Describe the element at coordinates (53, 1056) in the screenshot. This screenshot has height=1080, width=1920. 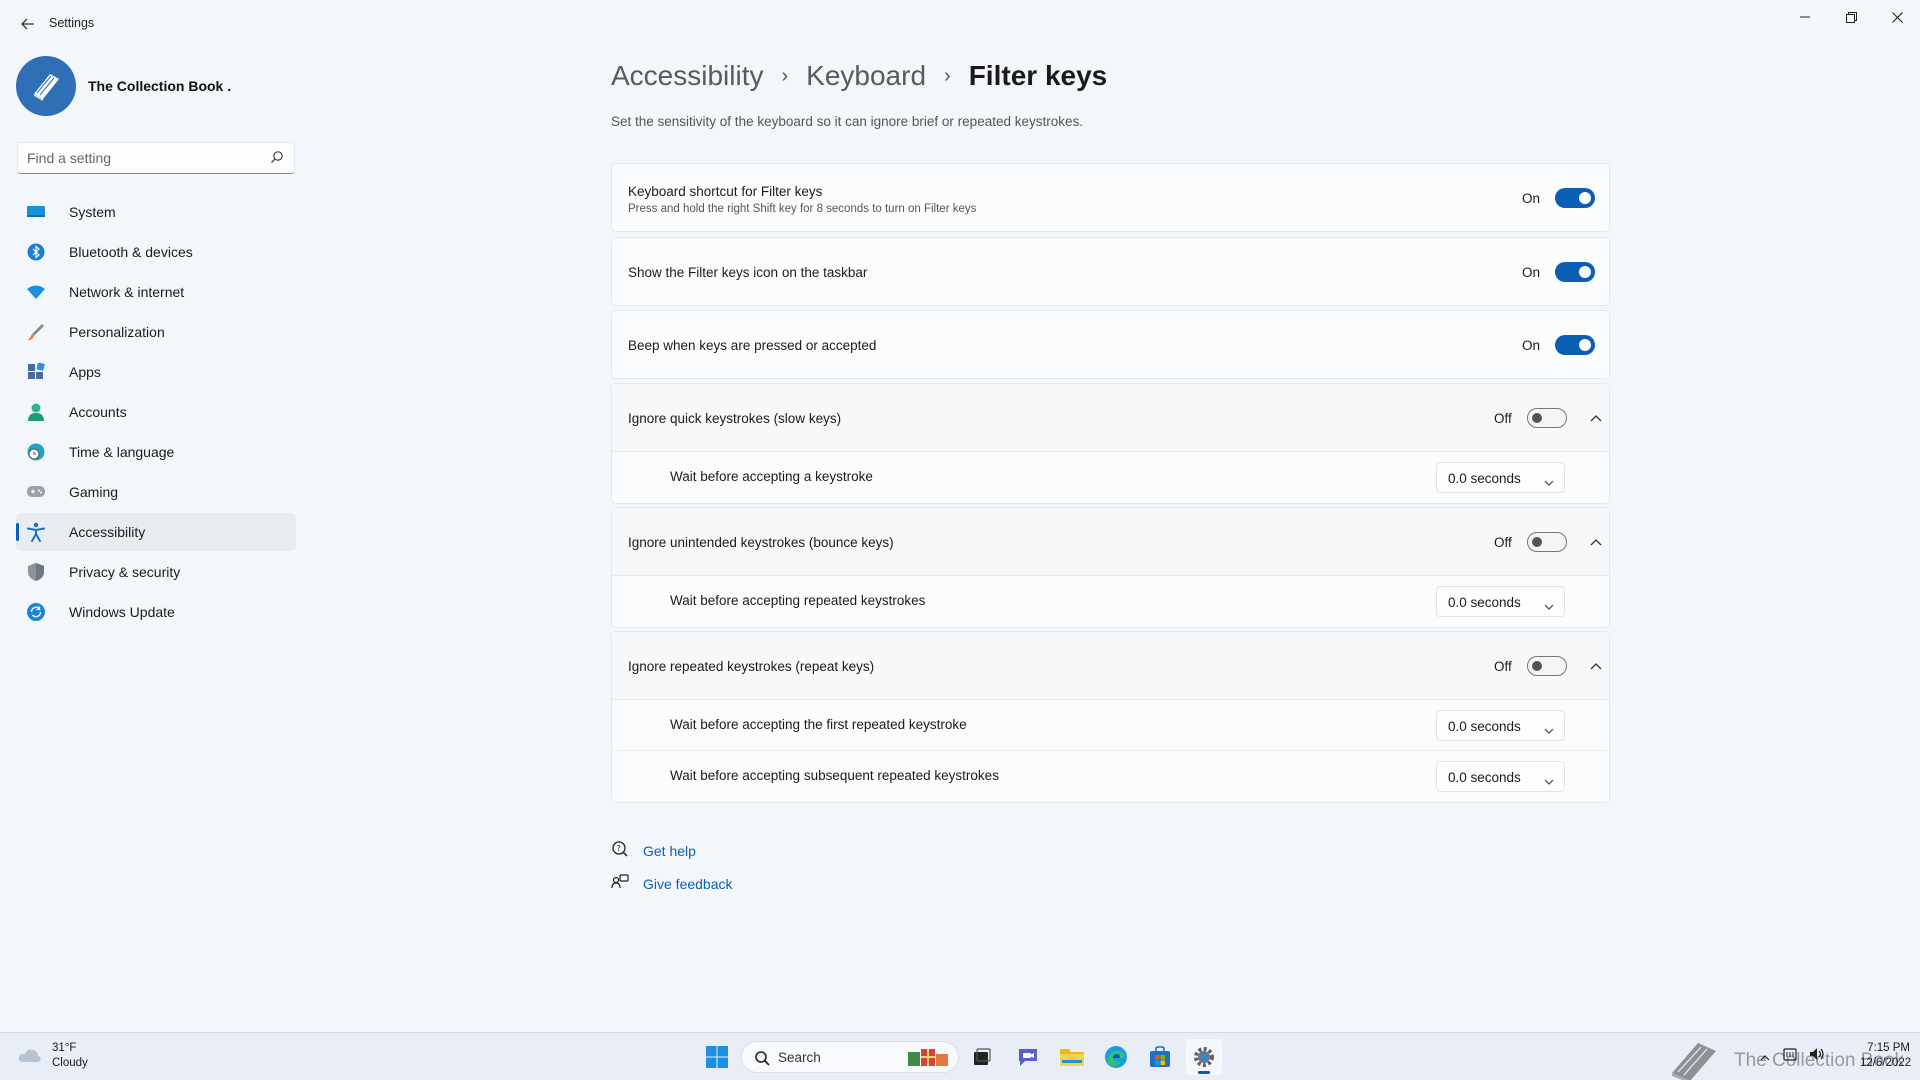
I see `weather-widget: 31°F Cloudy` at that location.